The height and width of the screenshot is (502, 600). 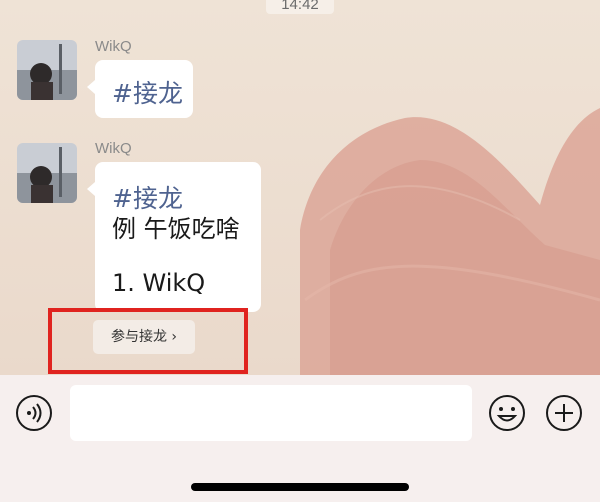 I want to click on message-input, so click(x=271, y=413).